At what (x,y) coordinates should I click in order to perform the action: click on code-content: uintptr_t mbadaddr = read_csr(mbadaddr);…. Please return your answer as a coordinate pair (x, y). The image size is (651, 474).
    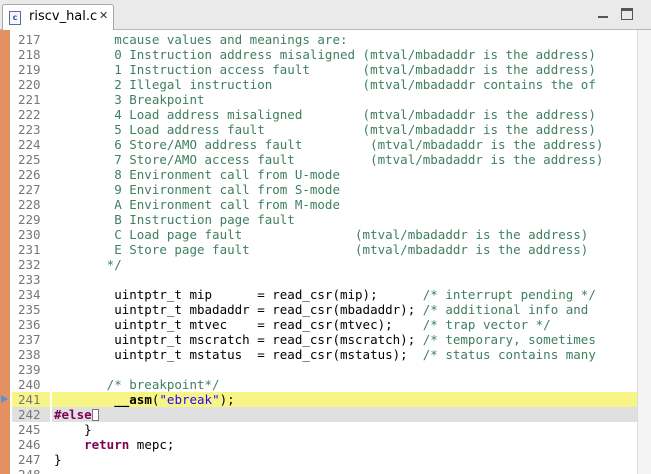
    Looking at the image, I should click on (351, 309).